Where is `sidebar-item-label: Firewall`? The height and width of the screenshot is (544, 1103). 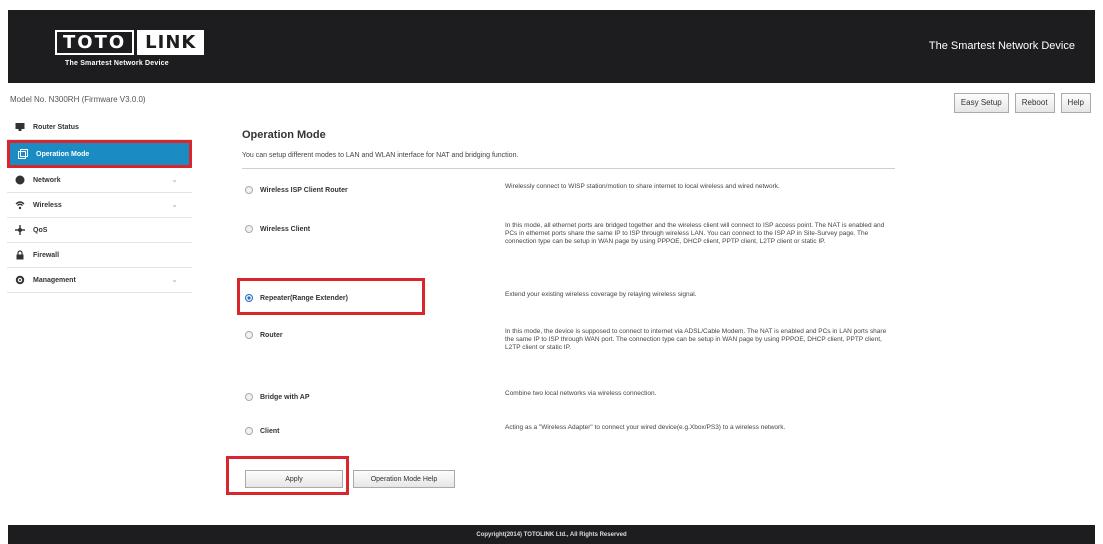
sidebar-item-label: Firewall is located at coordinates (46, 255).